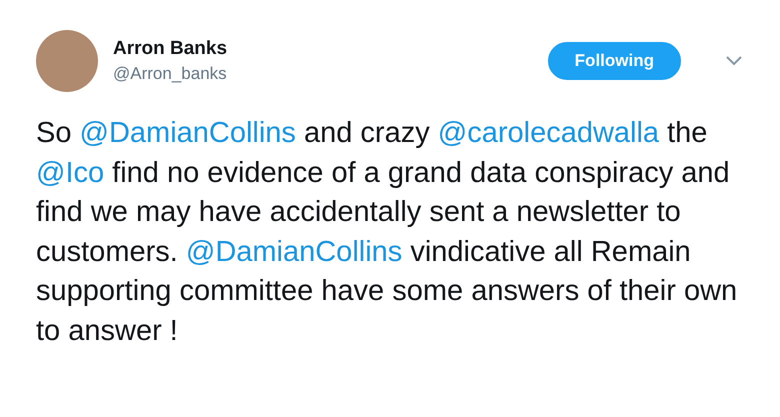  What do you see at coordinates (170, 74) in the screenshot?
I see `author-handle: @Arron_banks` at bounding box center [170, 74].